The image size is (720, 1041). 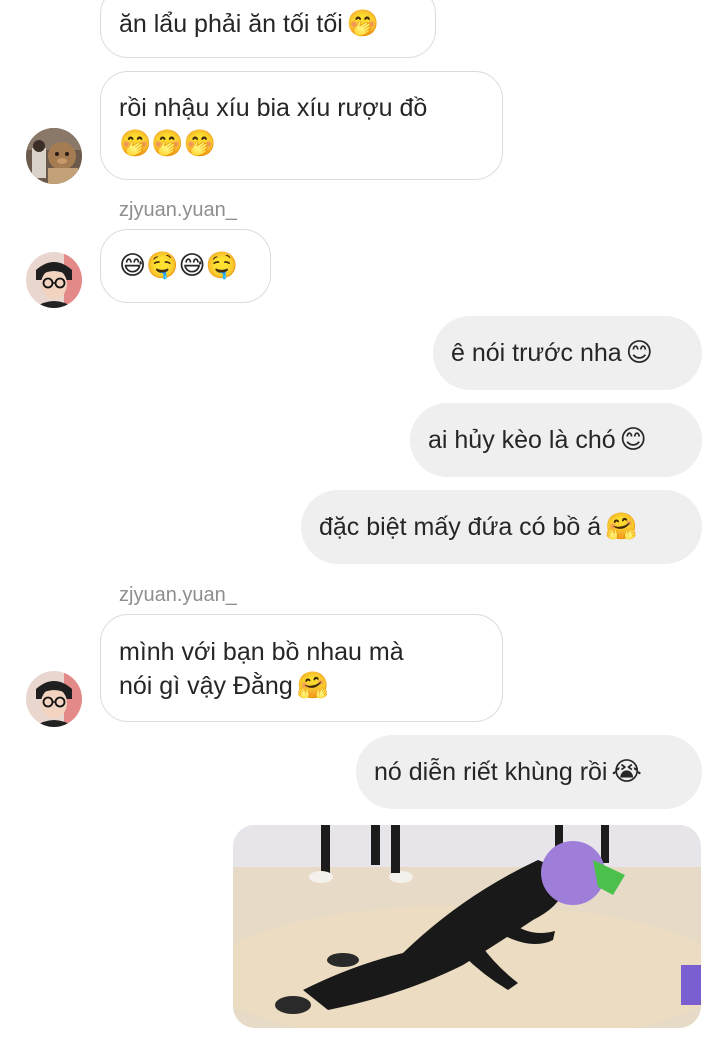 I want to click on sent-message-bubble: đặc biệt mấy đứa có bồ á 🤗, so click(x=501, y=527).